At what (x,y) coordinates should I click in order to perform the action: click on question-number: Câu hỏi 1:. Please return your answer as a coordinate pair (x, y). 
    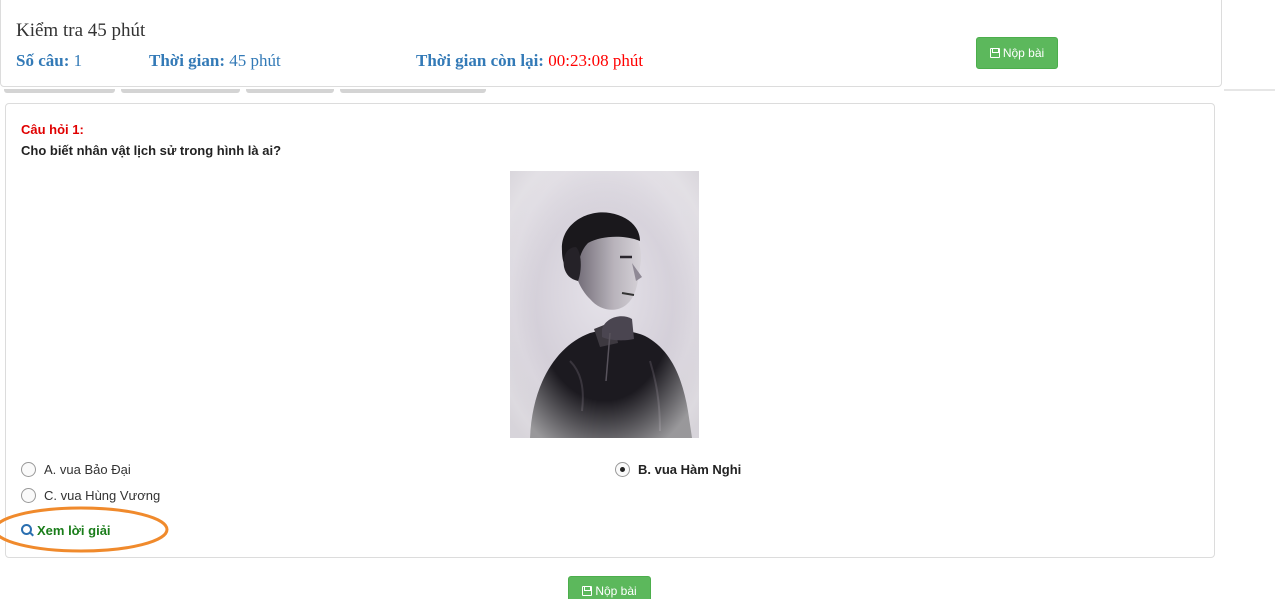
    Looking at the image, I should click on (52, 129).